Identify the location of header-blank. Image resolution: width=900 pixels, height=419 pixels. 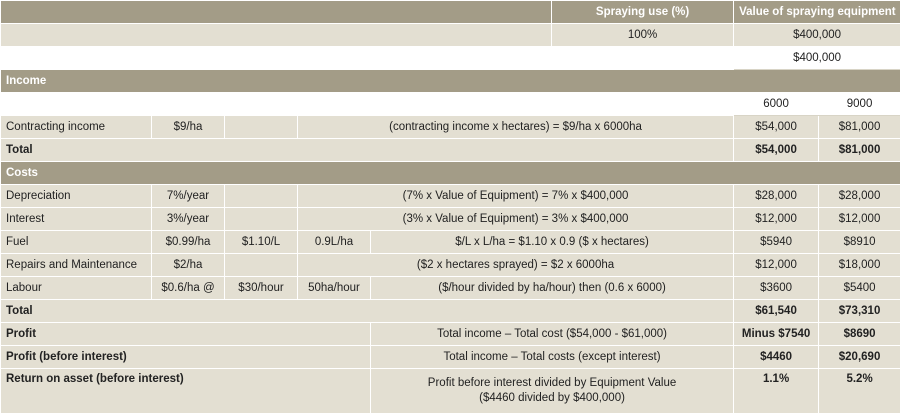
(276, 12).